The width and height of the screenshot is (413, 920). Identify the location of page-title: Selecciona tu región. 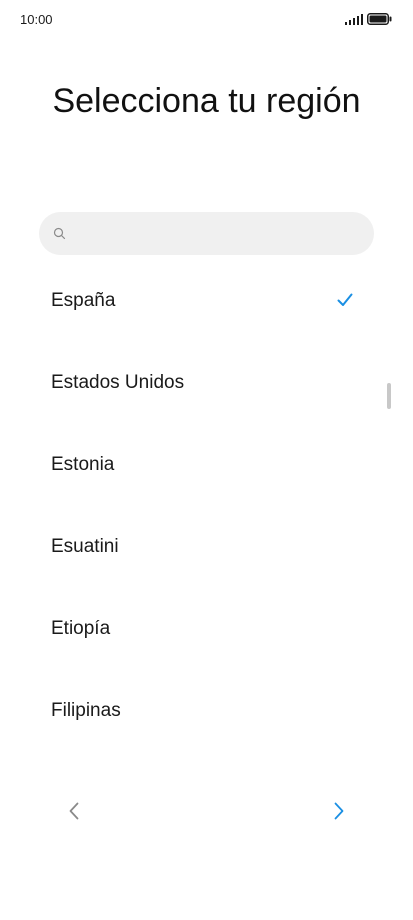
(206, 101).